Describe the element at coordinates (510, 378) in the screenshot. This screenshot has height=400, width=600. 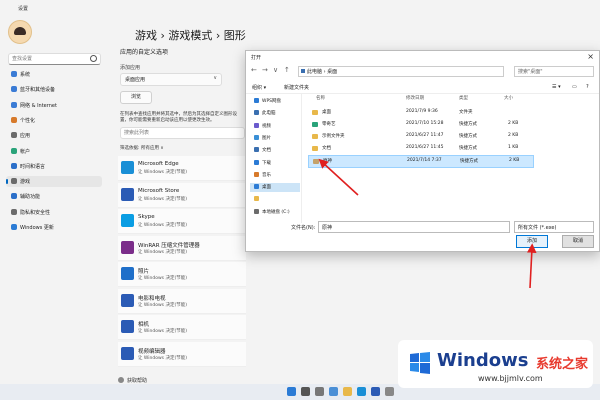
I see `watermark-url: www.bjjmlv.com` at that location.